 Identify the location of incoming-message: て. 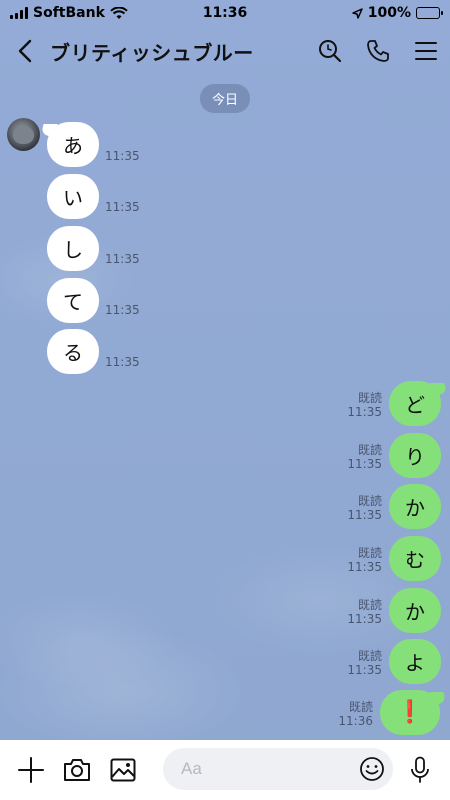
(73, 300).